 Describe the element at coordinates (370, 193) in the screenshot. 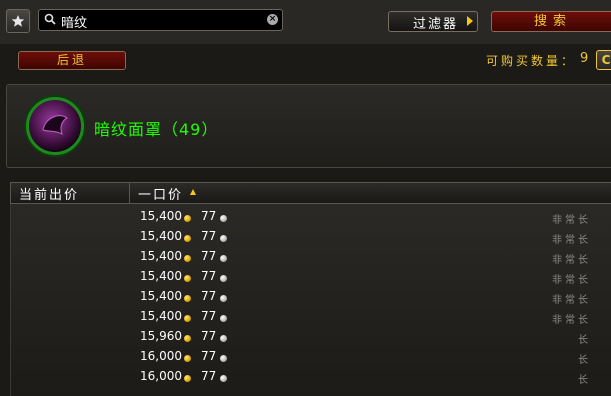

I see `column-header-buyout: 一口价` at that location.